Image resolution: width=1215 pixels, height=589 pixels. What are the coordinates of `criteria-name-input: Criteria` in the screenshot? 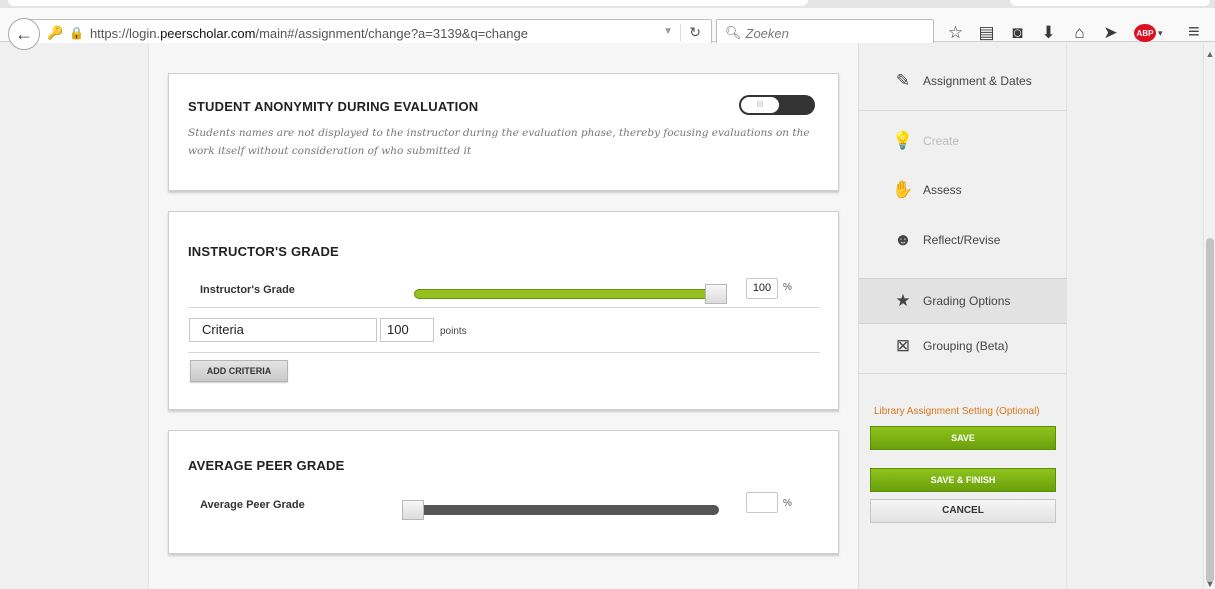 It's located at (283, 330).